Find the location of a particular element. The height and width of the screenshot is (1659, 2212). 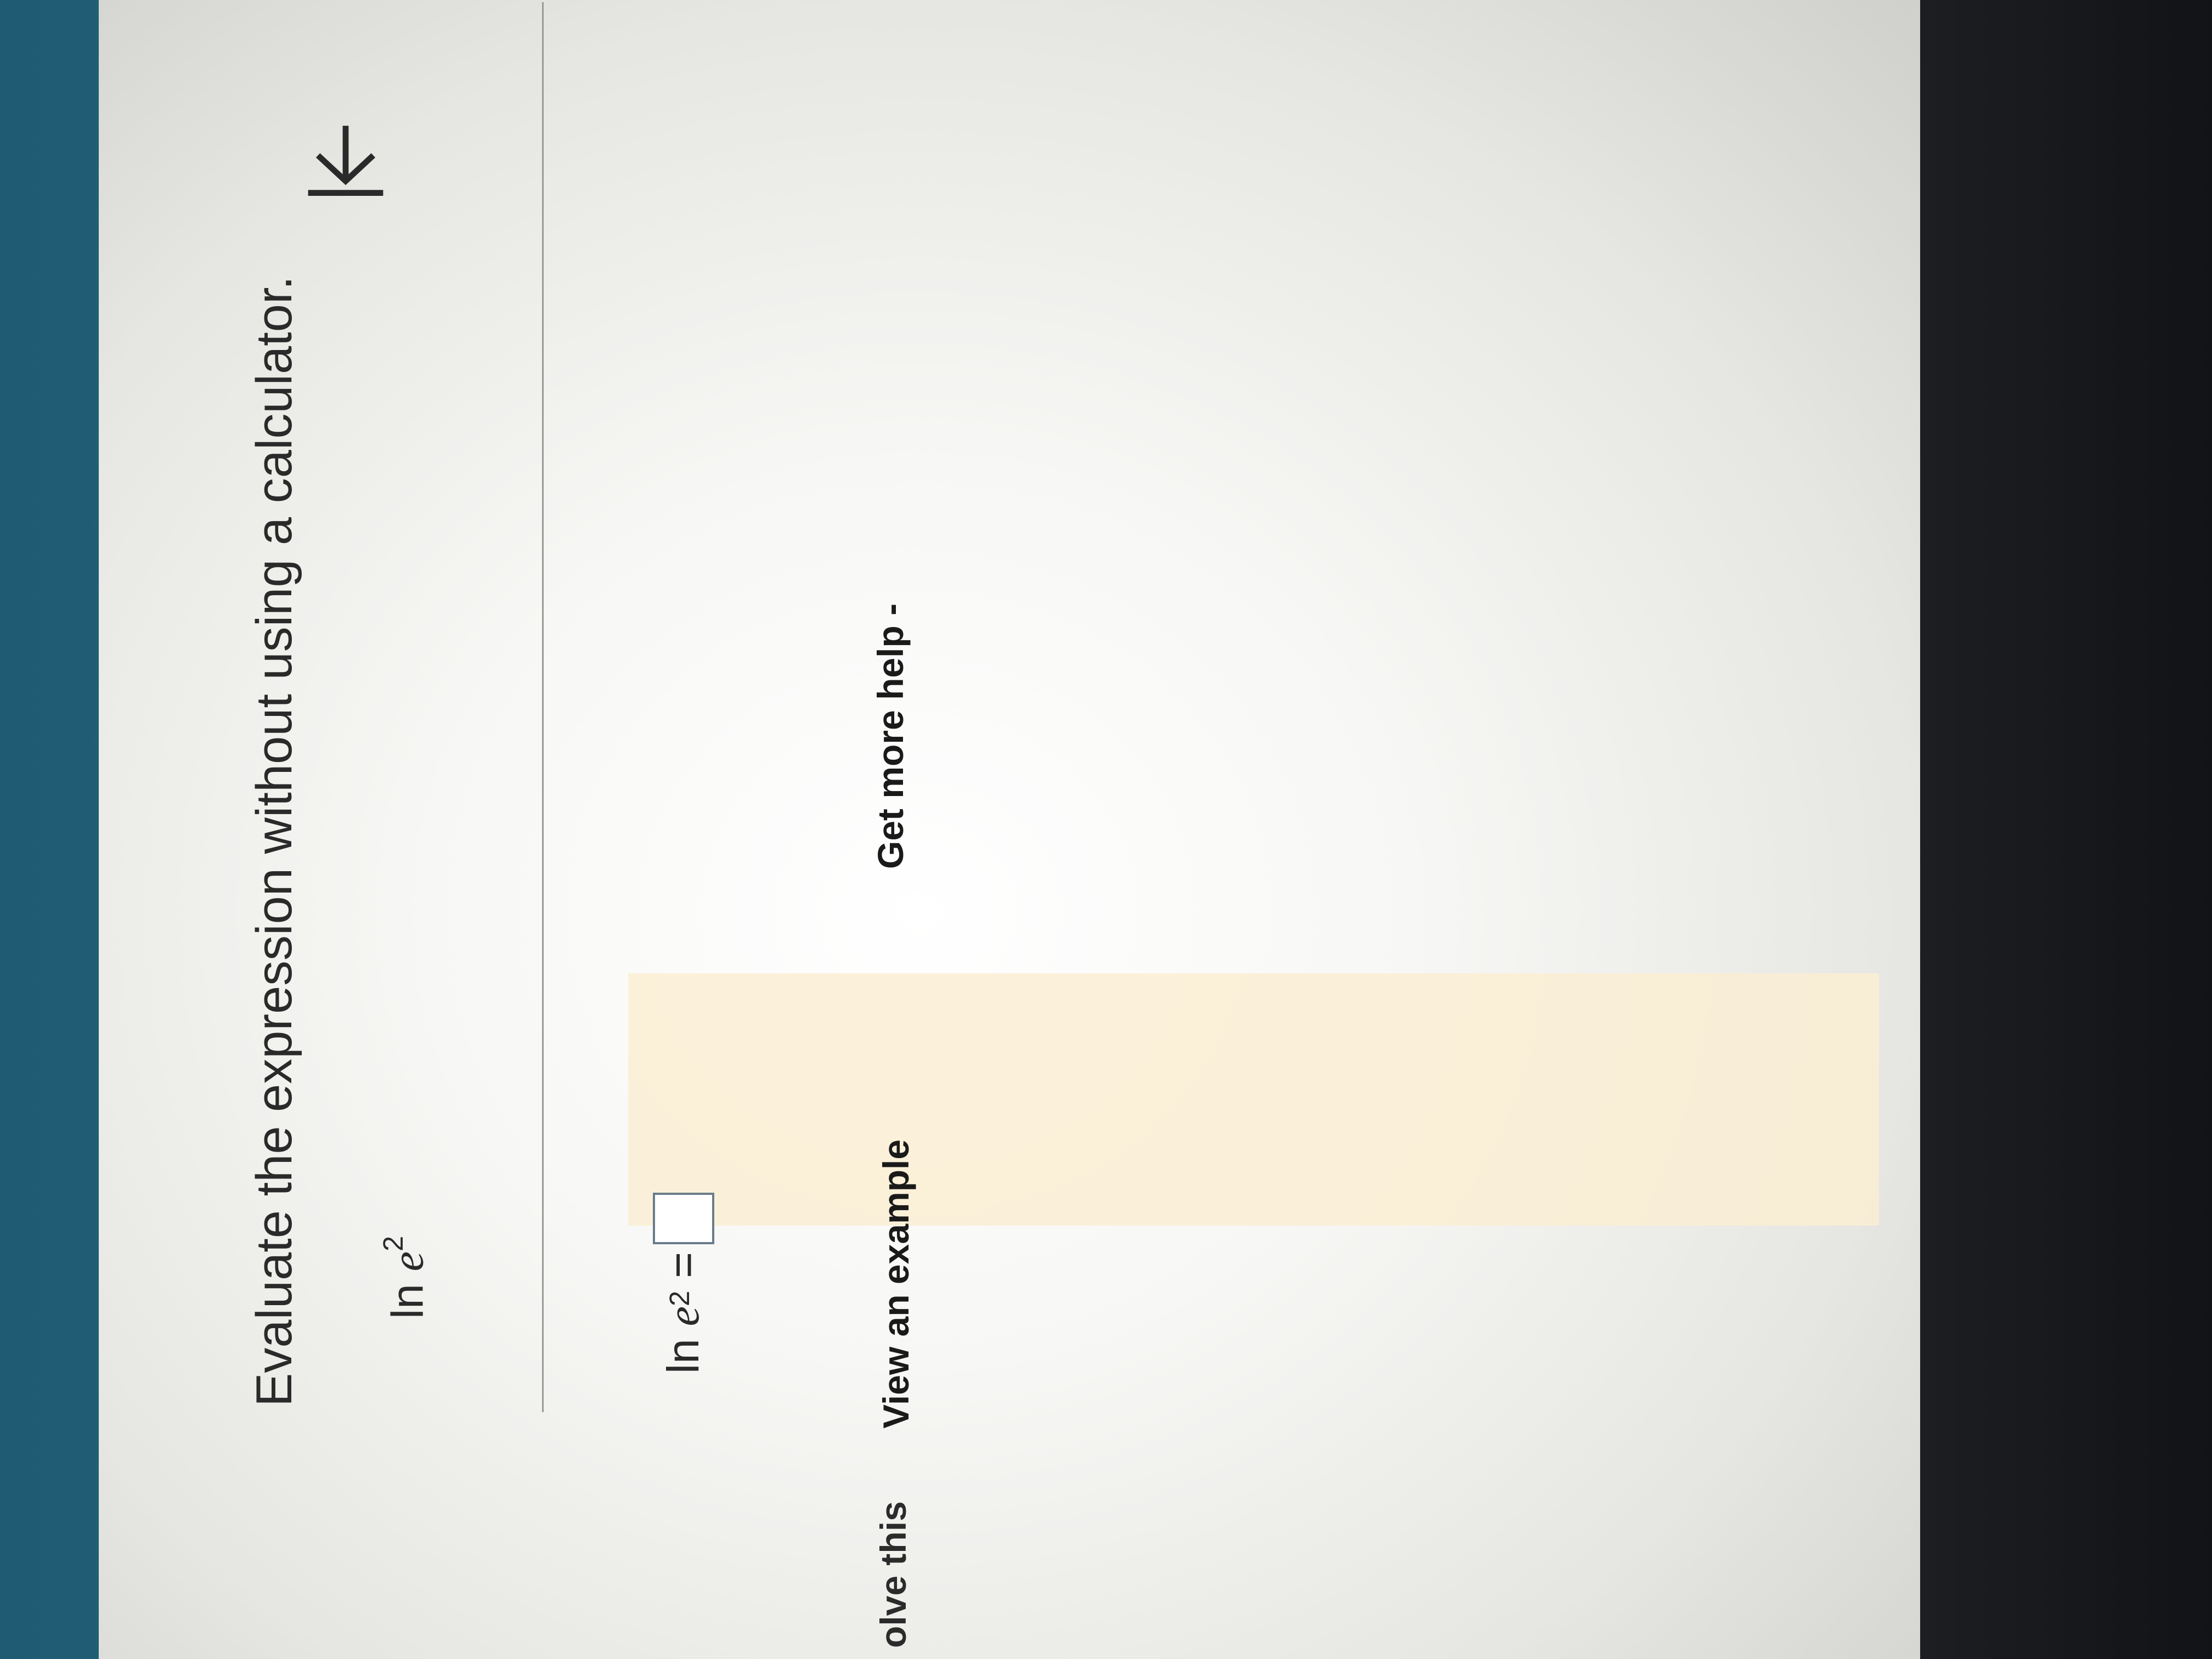

given-expression: ln e2 is located at coordinates (405, 1277).